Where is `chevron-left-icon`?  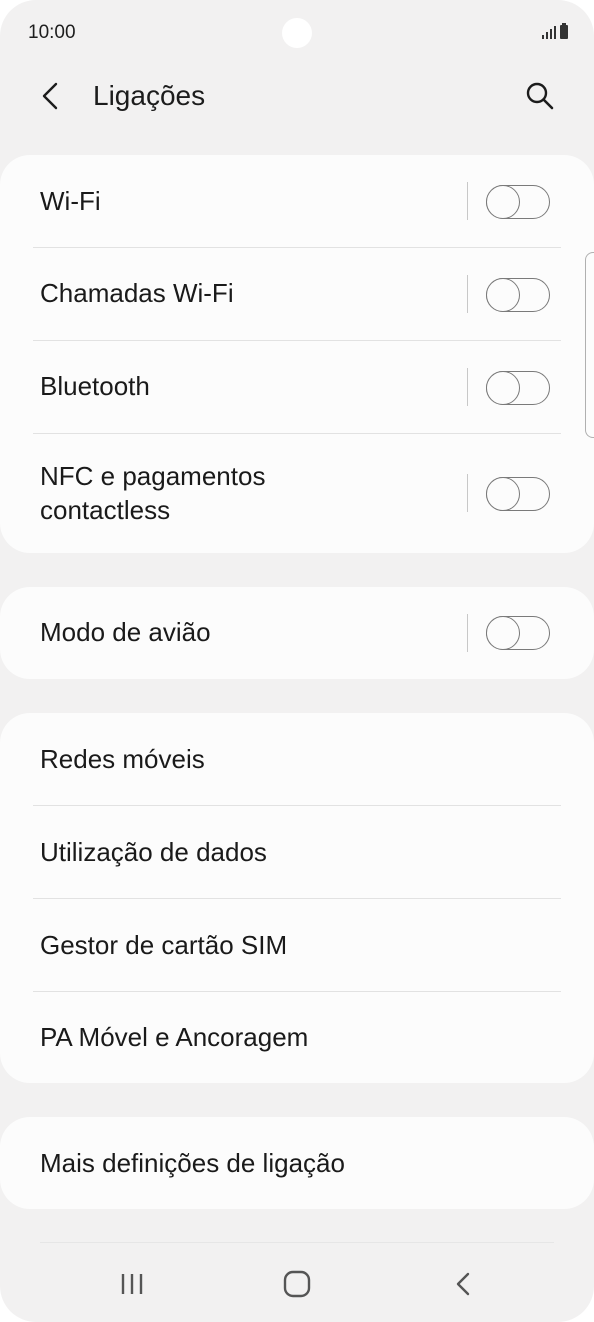 chevron-left-icon is located at coordinates (52, 96).